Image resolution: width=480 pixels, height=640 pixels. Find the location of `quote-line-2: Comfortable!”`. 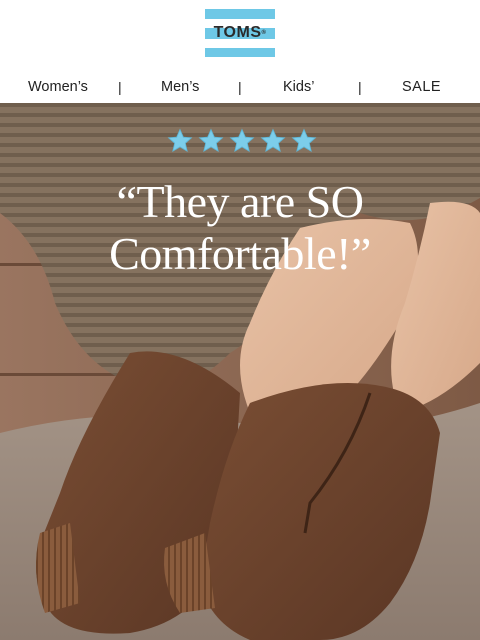

quote-line-2: Comfortable!” is located at coordinates (240, 253).